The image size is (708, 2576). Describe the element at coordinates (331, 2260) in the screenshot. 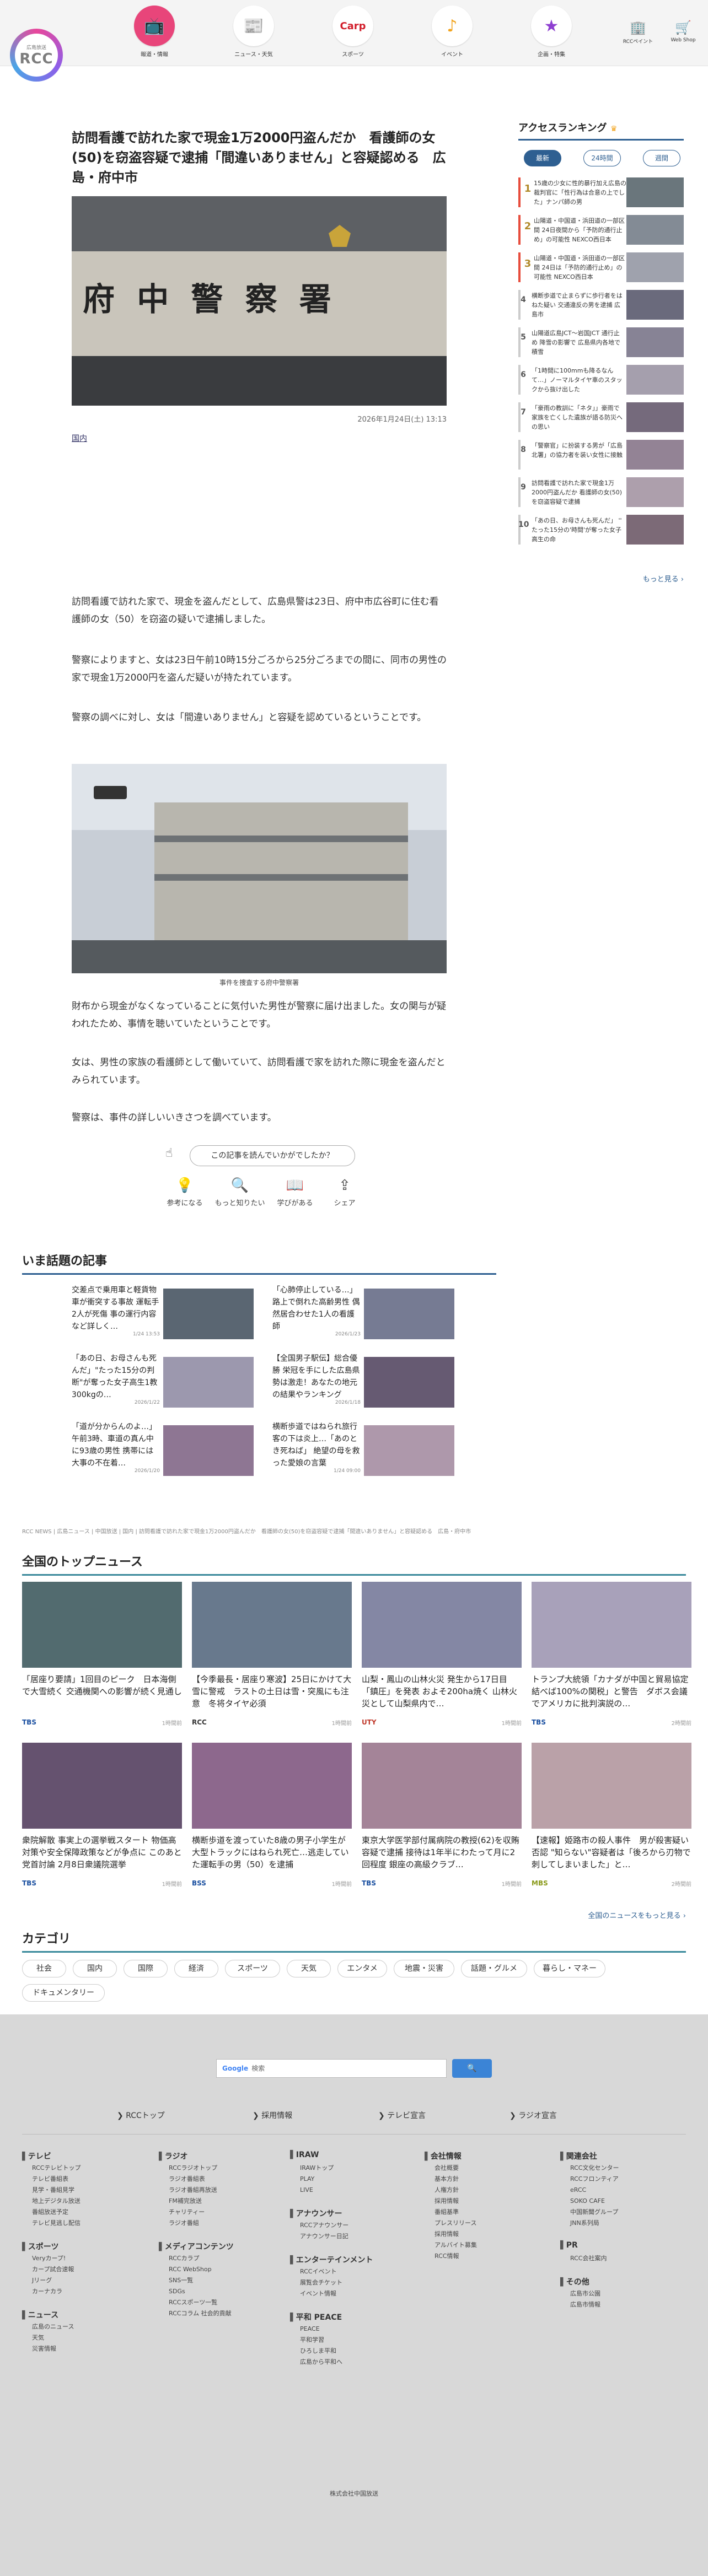

I see `footer-heading: ▌エンターテインメント` at that location.